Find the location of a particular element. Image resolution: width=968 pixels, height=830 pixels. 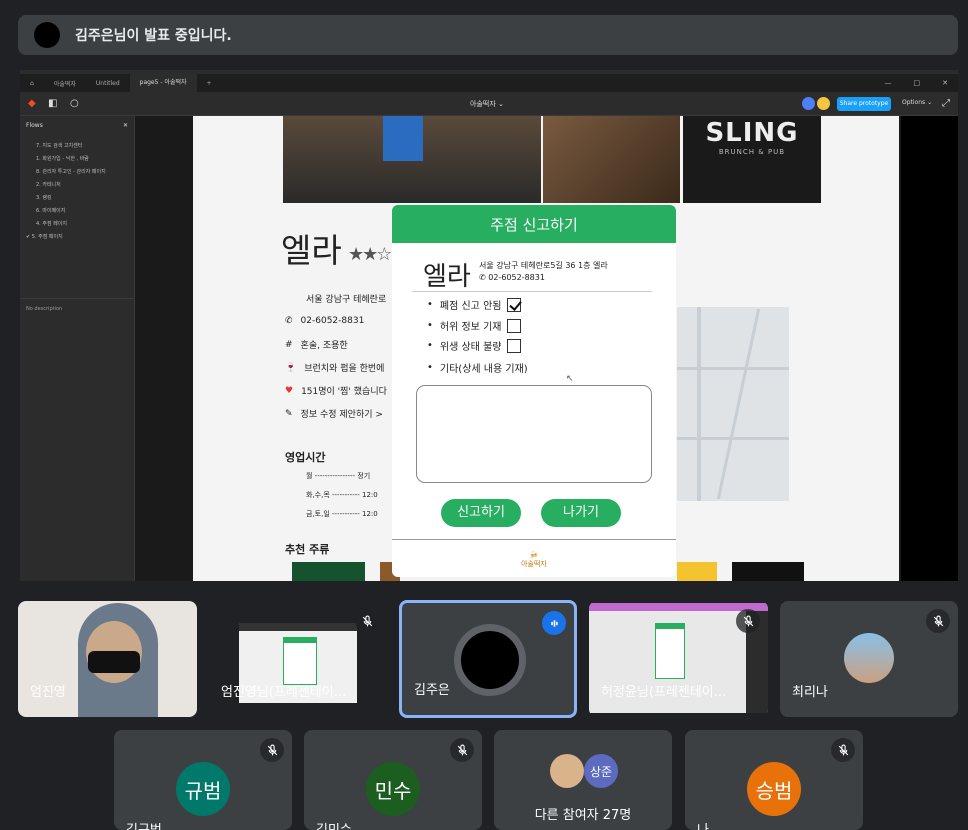

tab-file-2: Untitled is located at coordinates (108, 83).